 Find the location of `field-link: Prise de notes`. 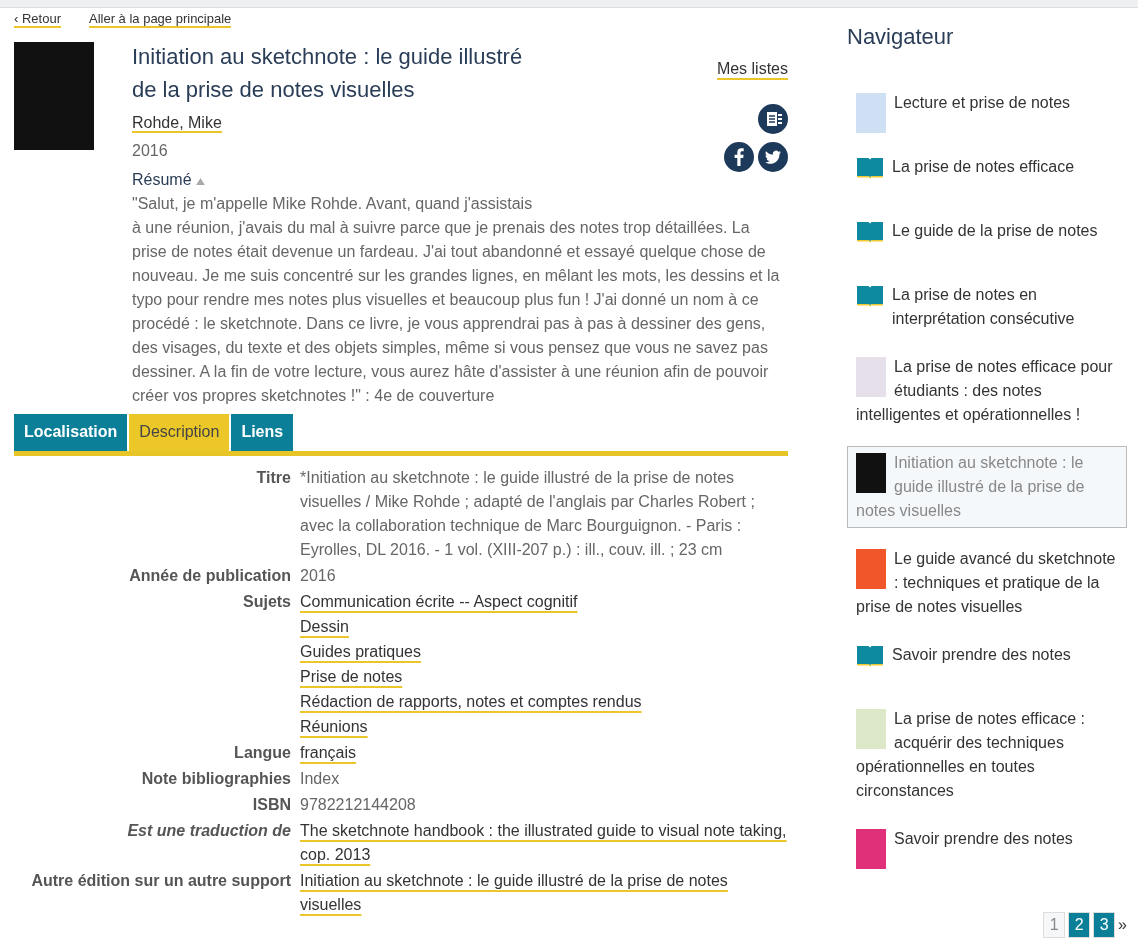

field-link: Prise de notes is located at coordinates (351, 677).